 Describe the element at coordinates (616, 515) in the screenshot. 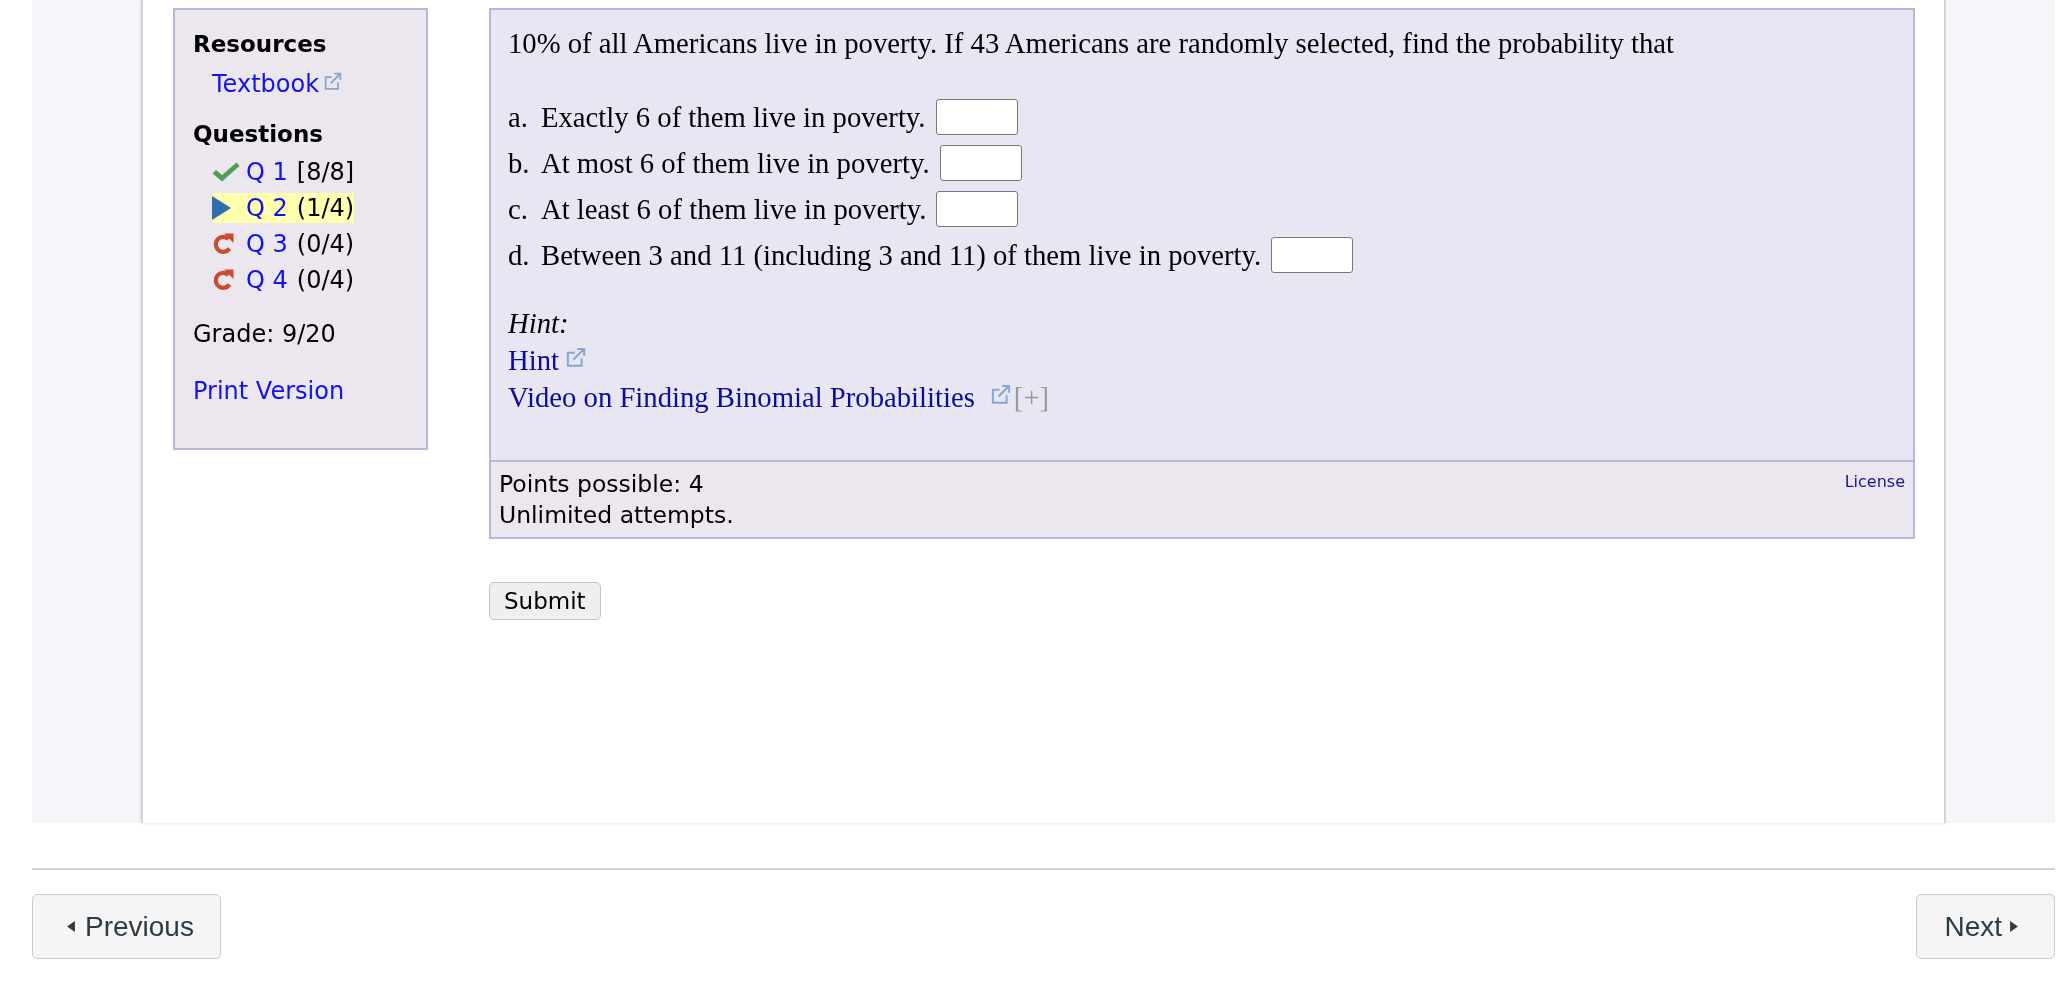

I see `attempts-text: Unlimited attempts.` at that location.